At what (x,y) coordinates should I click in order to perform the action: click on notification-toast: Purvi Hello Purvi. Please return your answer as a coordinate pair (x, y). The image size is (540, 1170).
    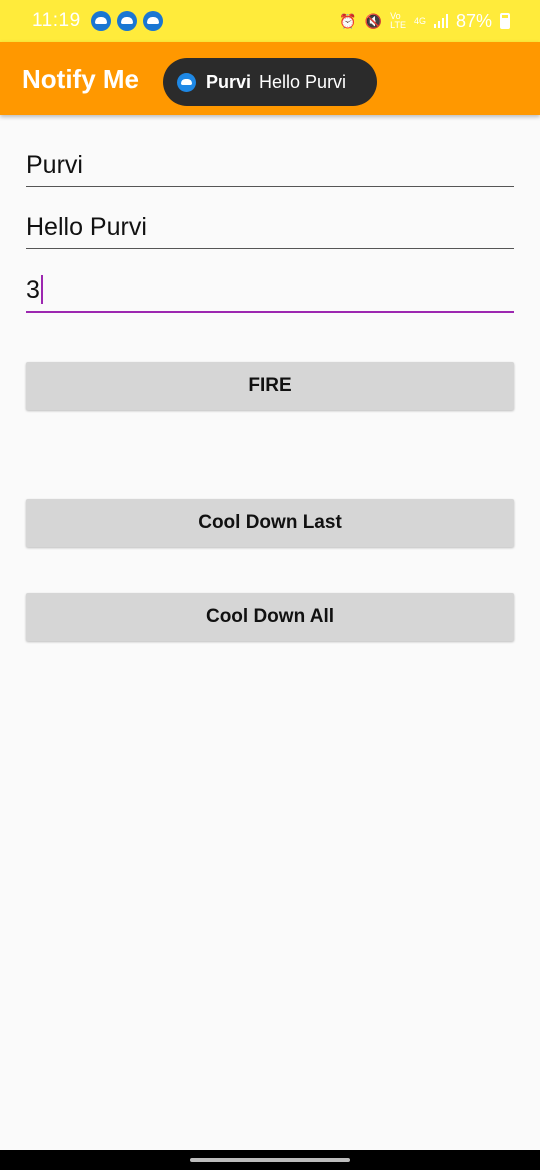
    Looking at the image, I should click on (270, 82).